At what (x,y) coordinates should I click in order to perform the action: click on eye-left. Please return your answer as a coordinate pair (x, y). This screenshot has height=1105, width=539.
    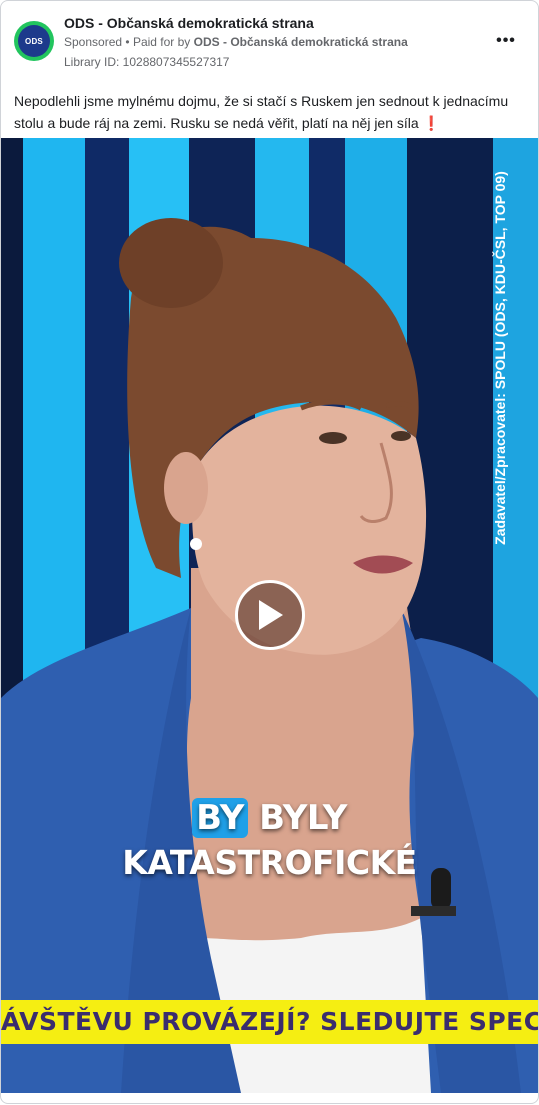
    Looking at the image, I should click on (333, 438).